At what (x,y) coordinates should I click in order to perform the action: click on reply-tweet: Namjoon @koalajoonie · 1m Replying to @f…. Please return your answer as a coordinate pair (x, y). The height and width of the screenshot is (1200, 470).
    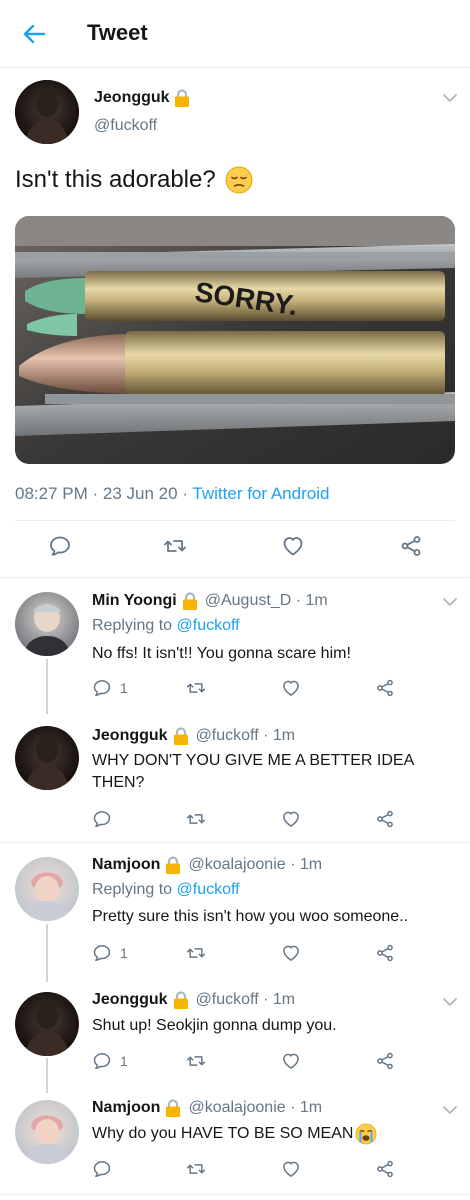
    Looking at the image, I should click on (235, 912).